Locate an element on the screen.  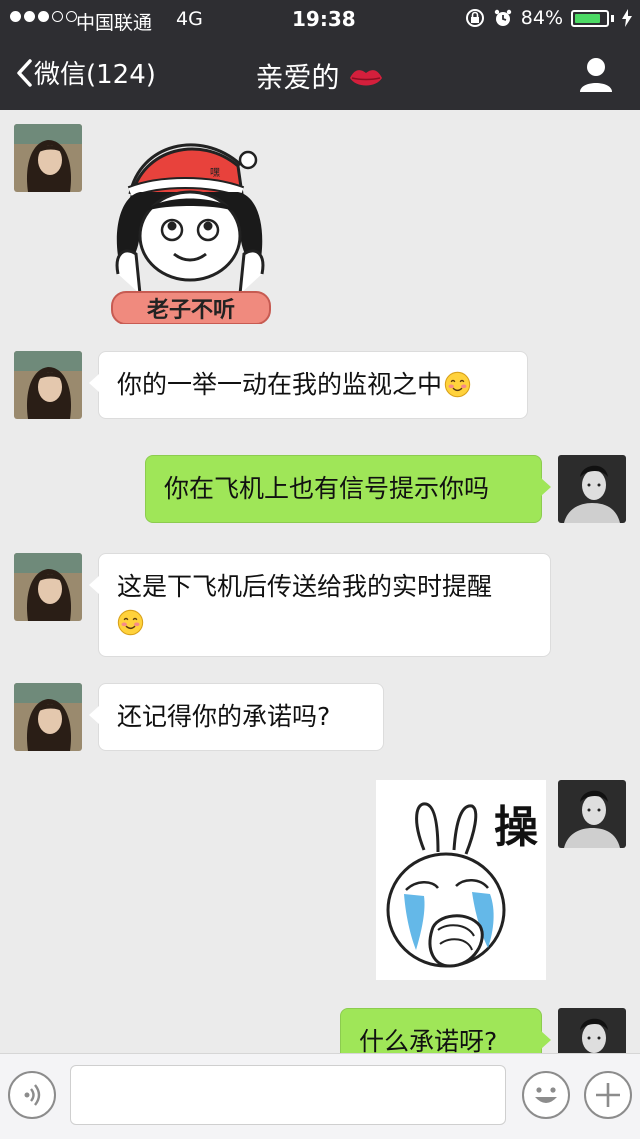
input-bar is located at coordinates (320, 1096).